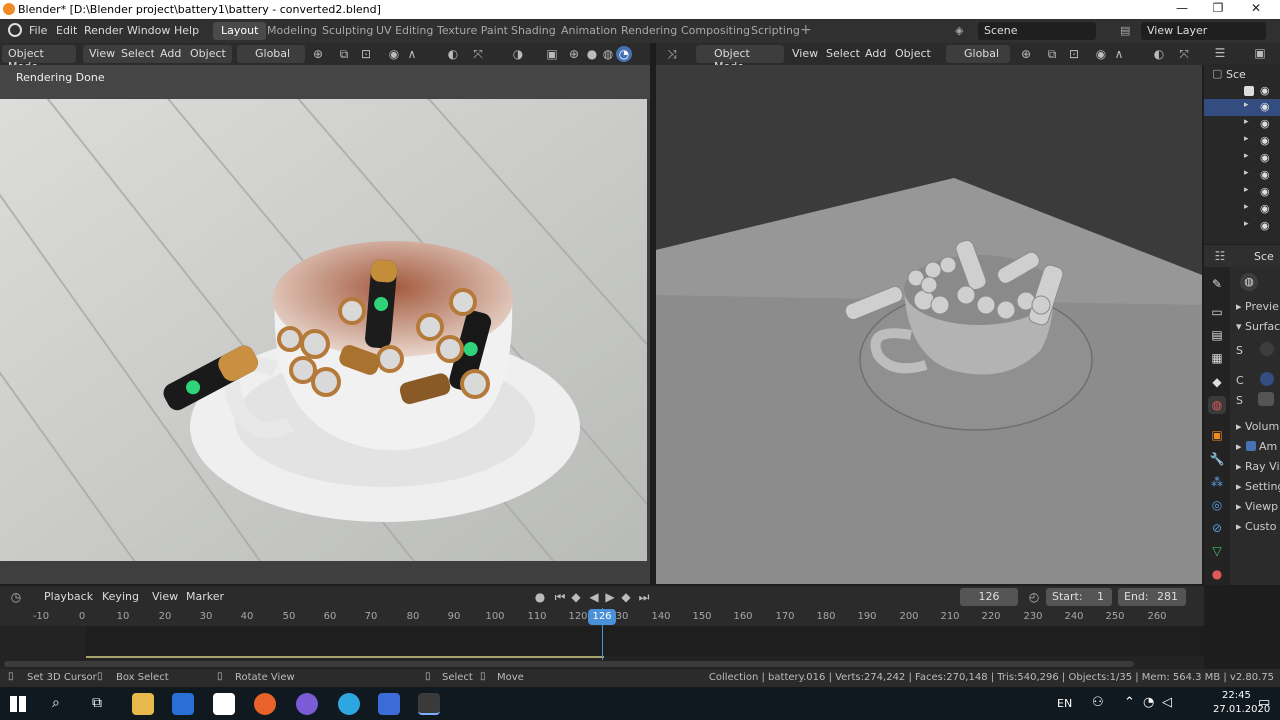  What do you see at coordinates (740, 59) in the screenshot?
I see `right-mode-selector: Object Mode` at bounding box center [740, 59].